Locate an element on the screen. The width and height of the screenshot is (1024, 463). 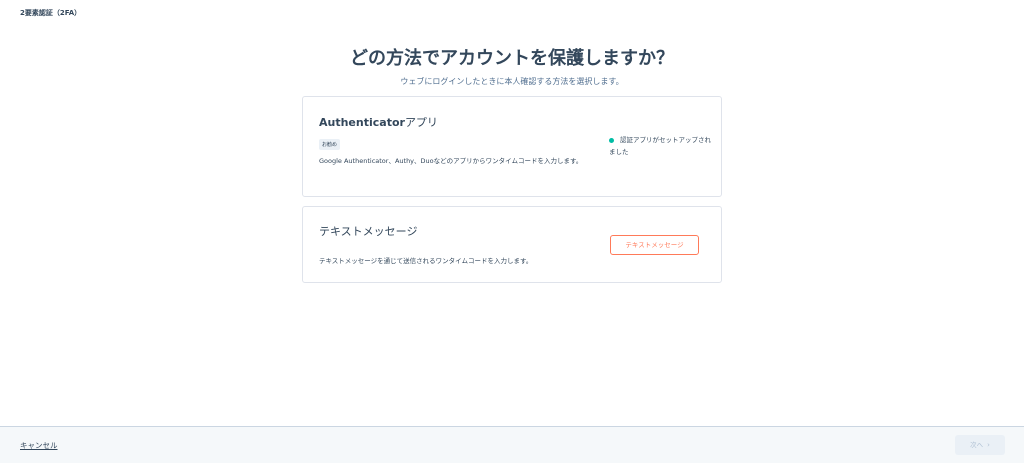
cancel-link: キャンセル is located at coordinates (39, 445).